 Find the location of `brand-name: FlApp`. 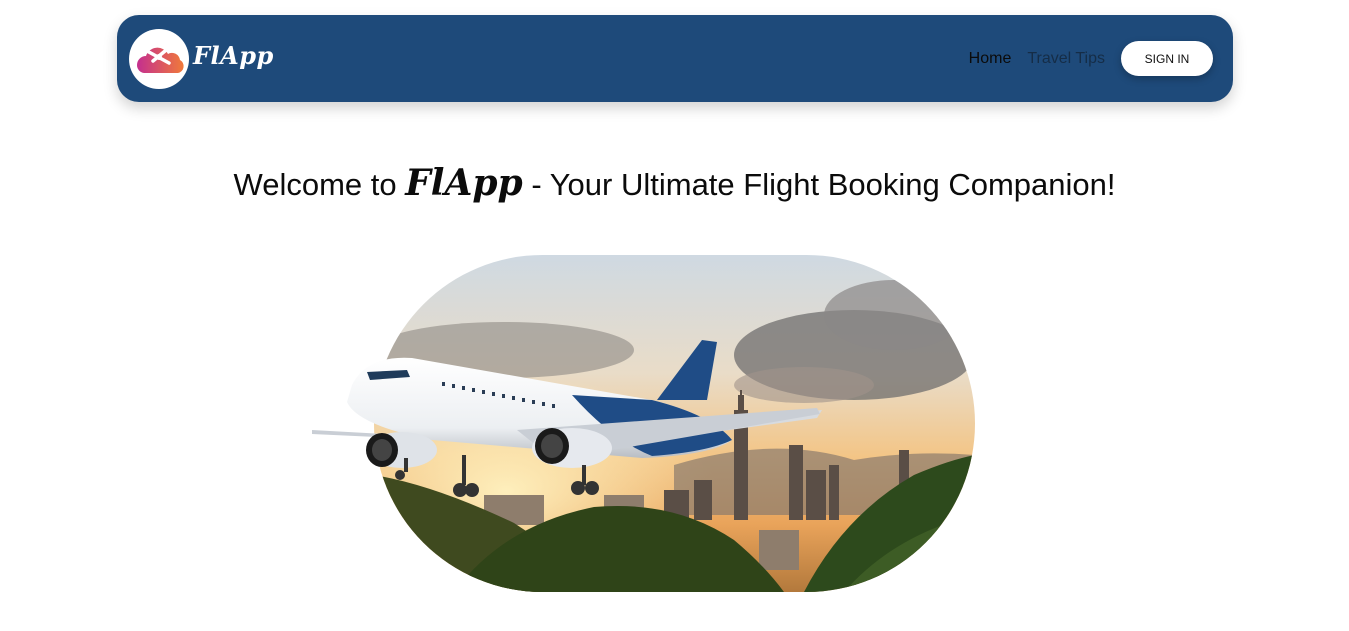

brand-name: FlApp is located at coordinates (233, 55).